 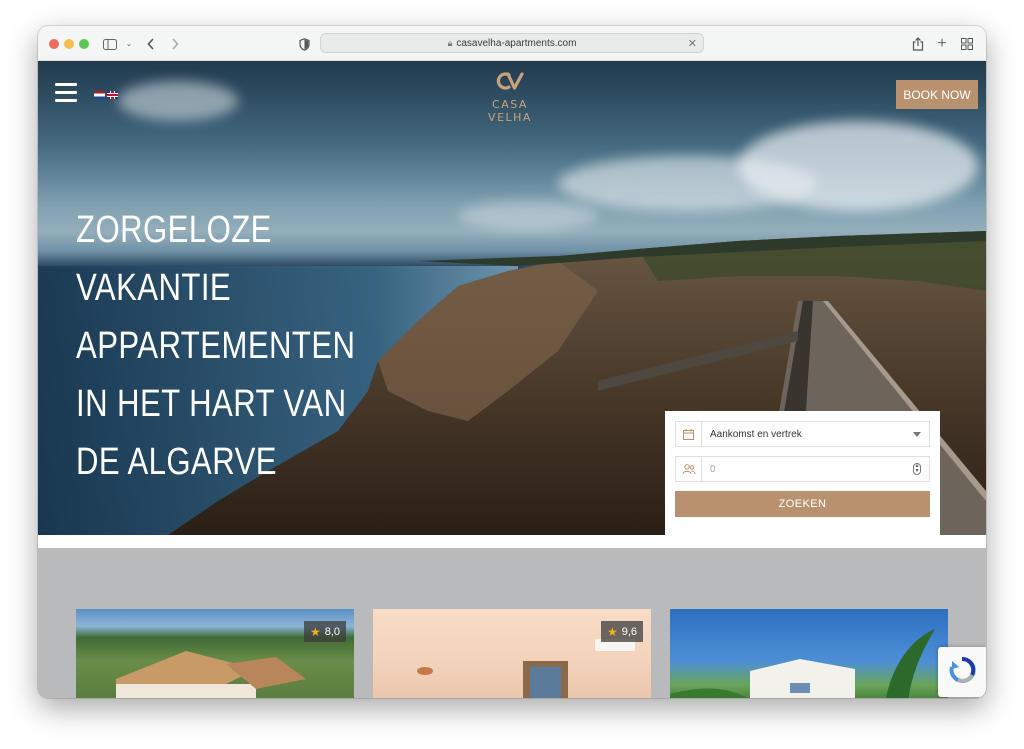 What do you see at coordinates (54, 44) in the screenshot?
I see `close-window-button` at bounding box center [54, 44].